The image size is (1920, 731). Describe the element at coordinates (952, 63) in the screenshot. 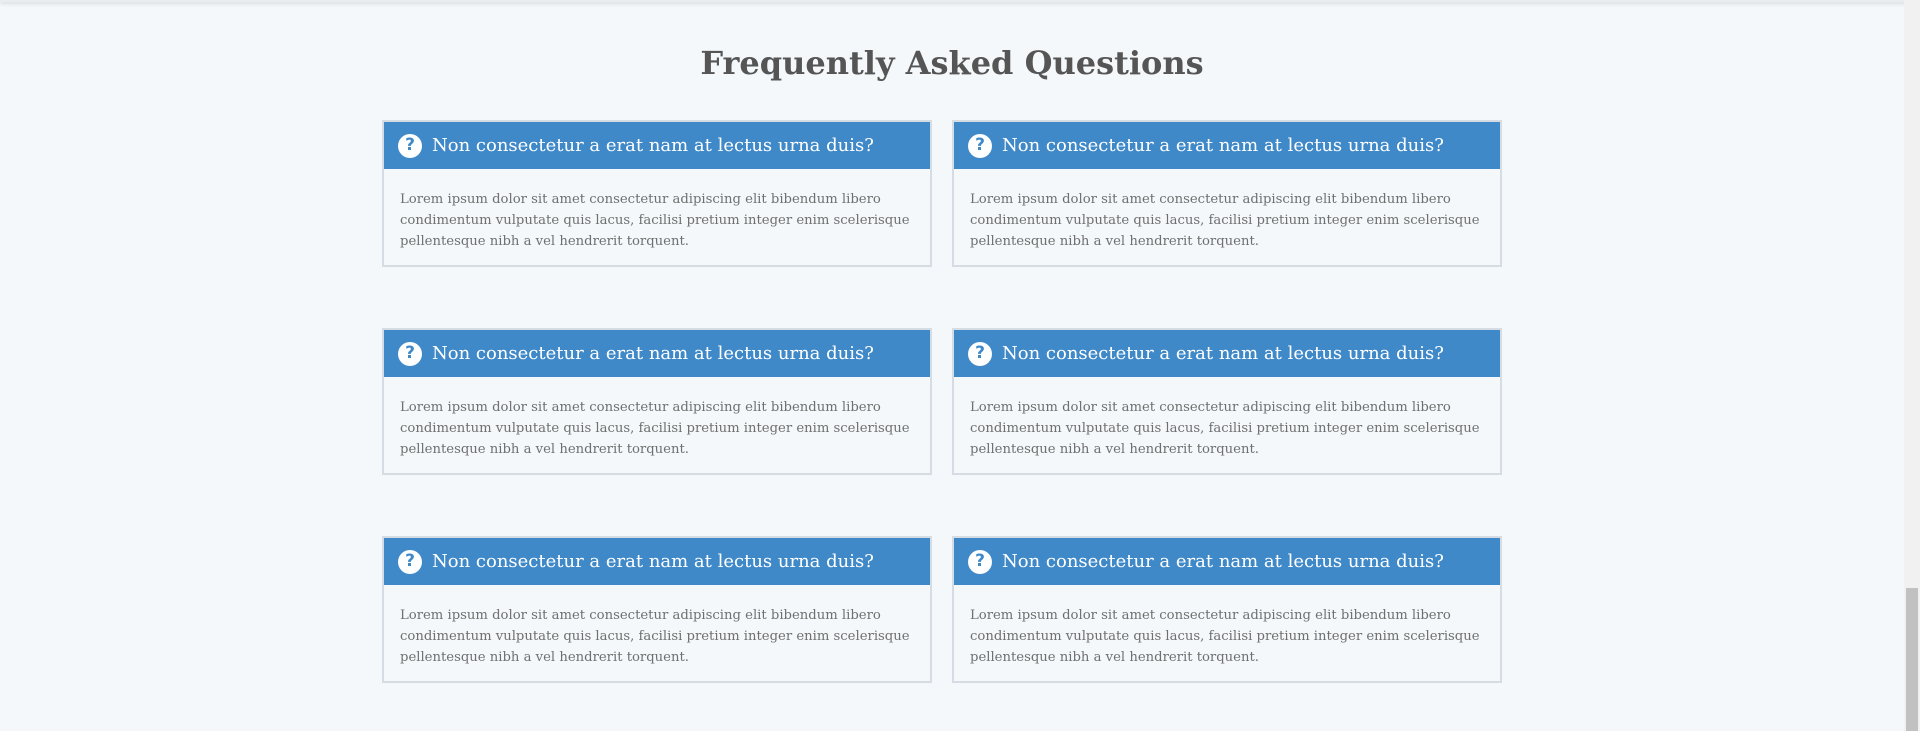

I see `page-title: Frequently Asked Questions` at that location.